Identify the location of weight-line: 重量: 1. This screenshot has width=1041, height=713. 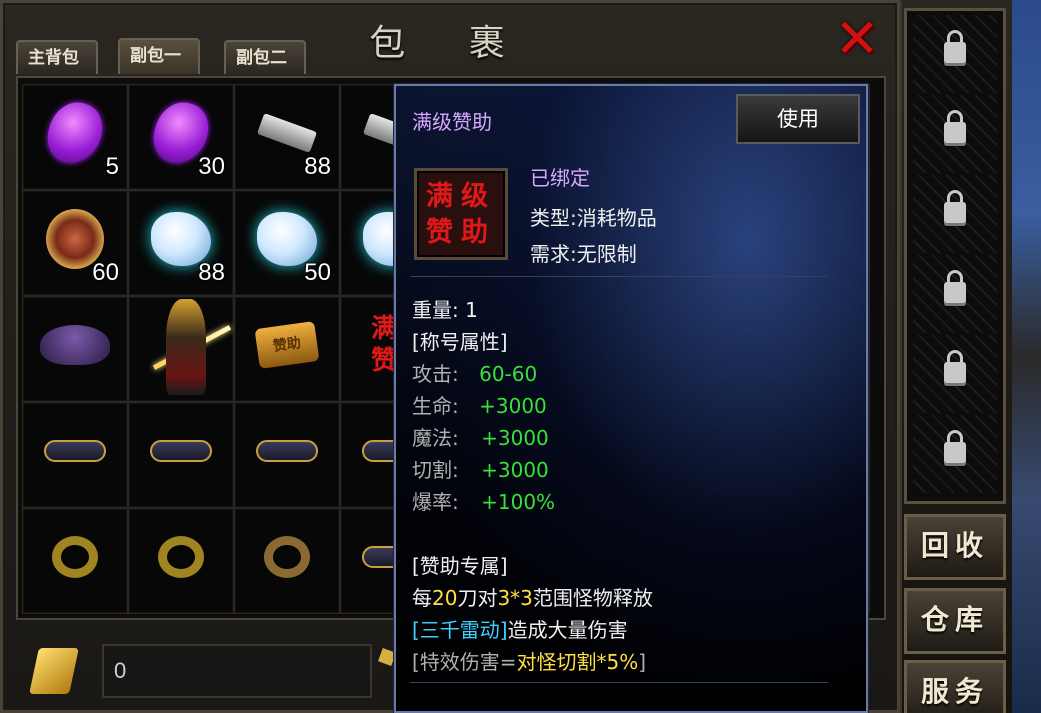
(445, 308).